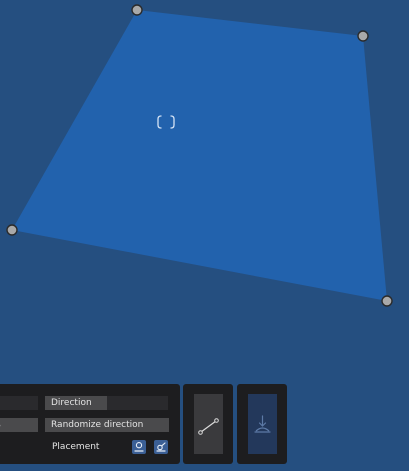 This screenshot has height=471, width=409. I want to click on line-tool-panel, so click(208, 424).